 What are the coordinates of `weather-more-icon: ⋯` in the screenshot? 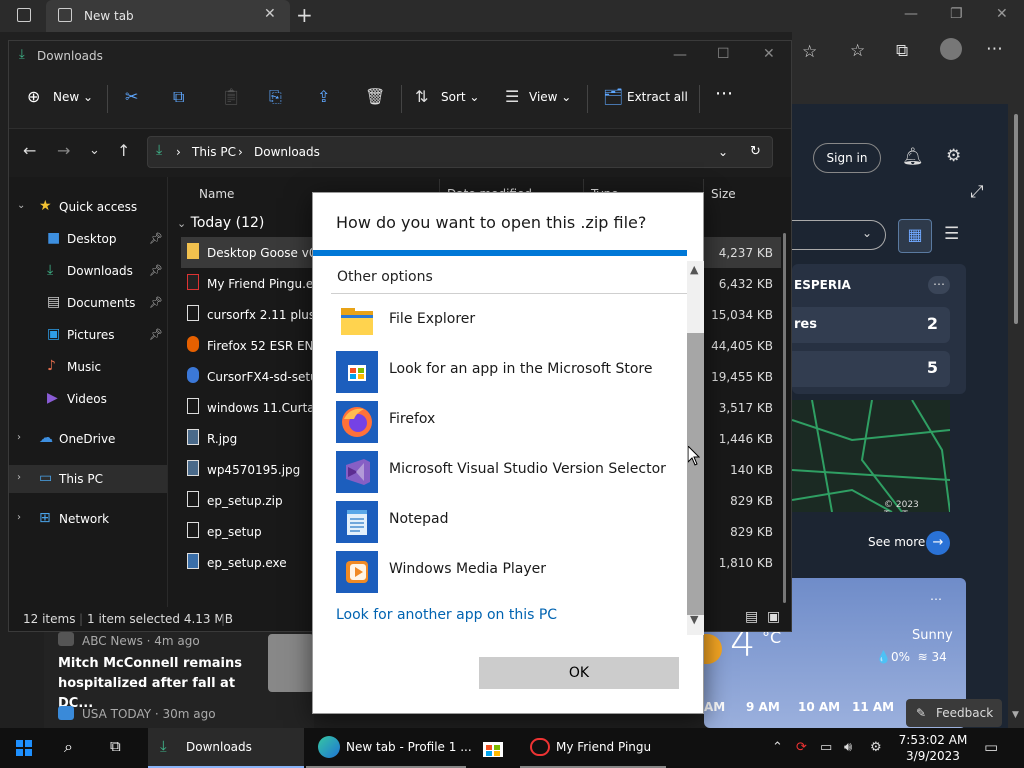 It's located at (936, 599).